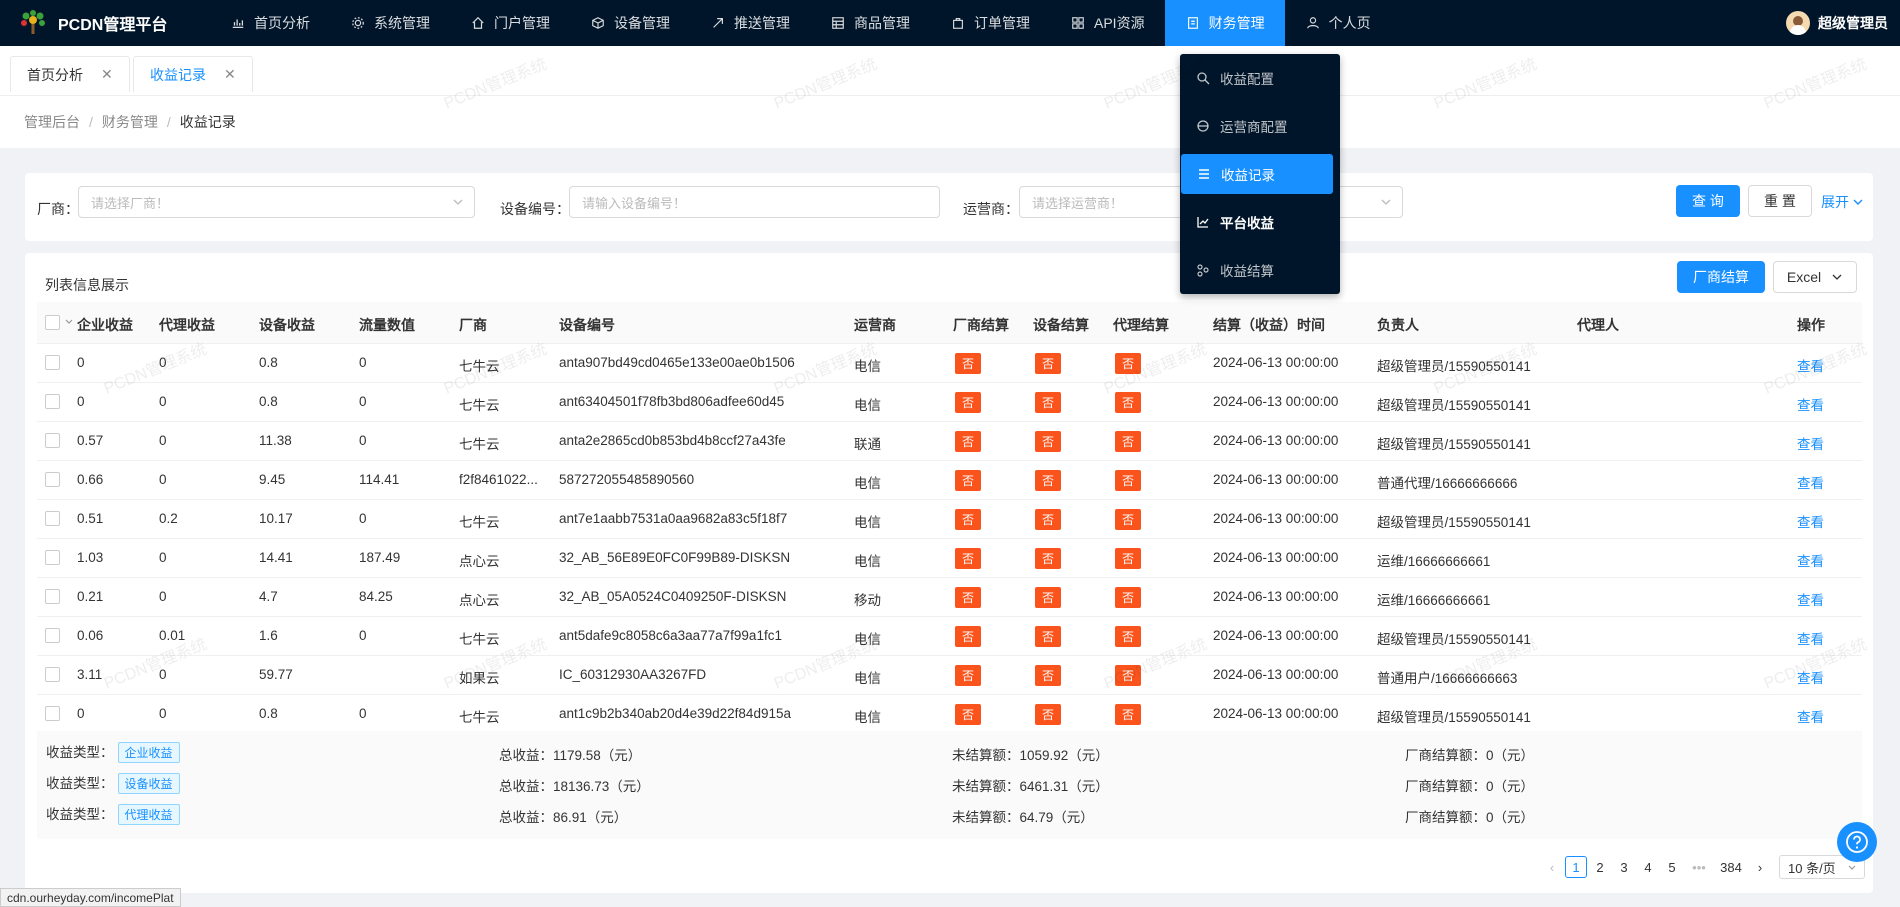 This screenshot has width=1900, height=907. What do you see at coordinates (276, 202) in the screenshot?
I see `vendor-select: 请选择厂商！` at bounding box center [276, 202].